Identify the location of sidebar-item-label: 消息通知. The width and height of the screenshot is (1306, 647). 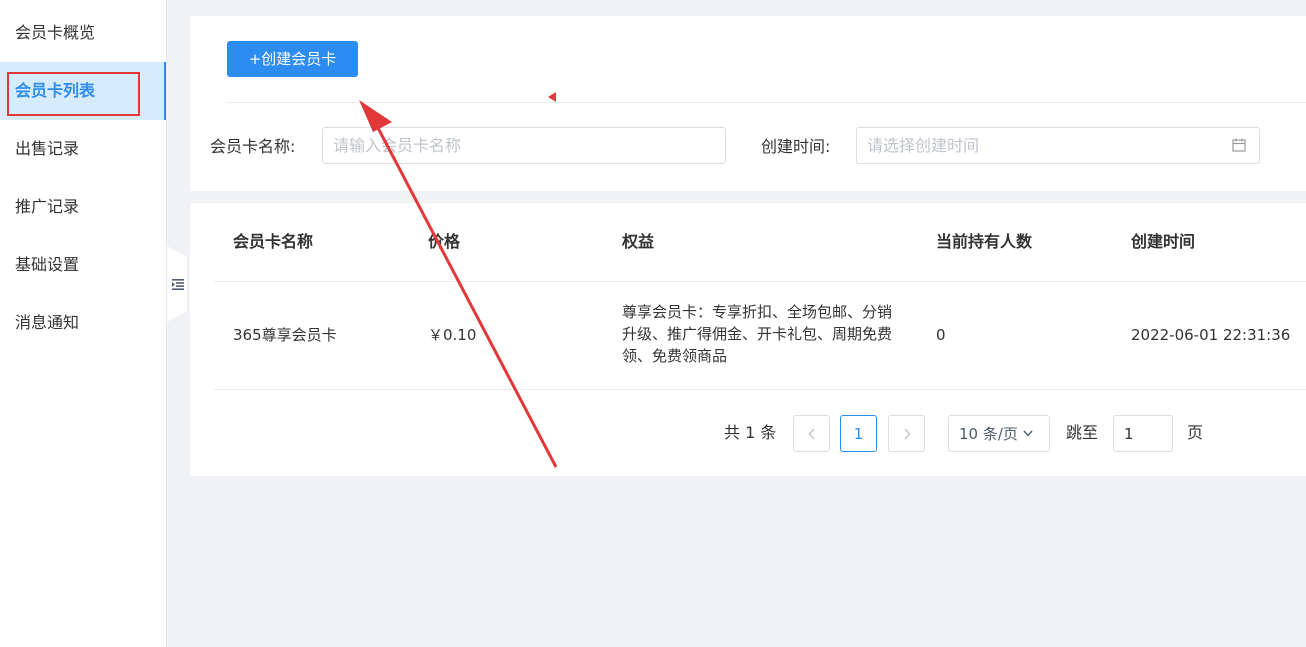
(47, 322).